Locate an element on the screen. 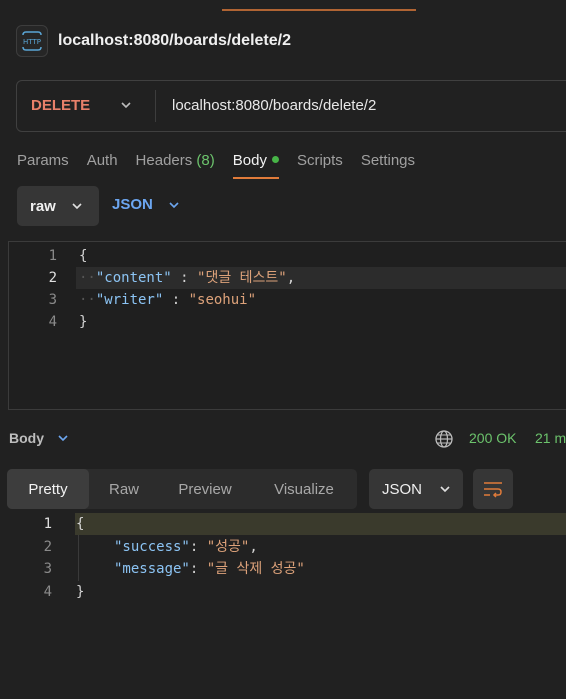  active-tab-indicator is located at coordinates (319, 10).